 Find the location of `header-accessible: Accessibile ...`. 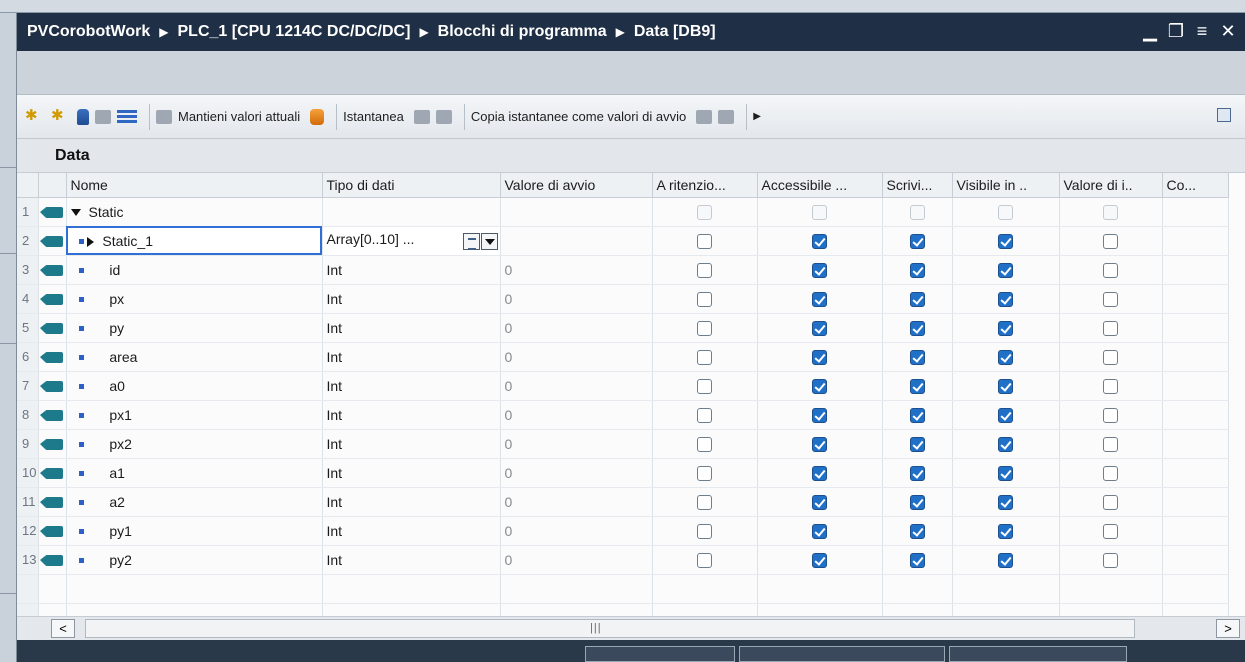

header-accessible: Accessibile ... is located at coordinates (820, 185).